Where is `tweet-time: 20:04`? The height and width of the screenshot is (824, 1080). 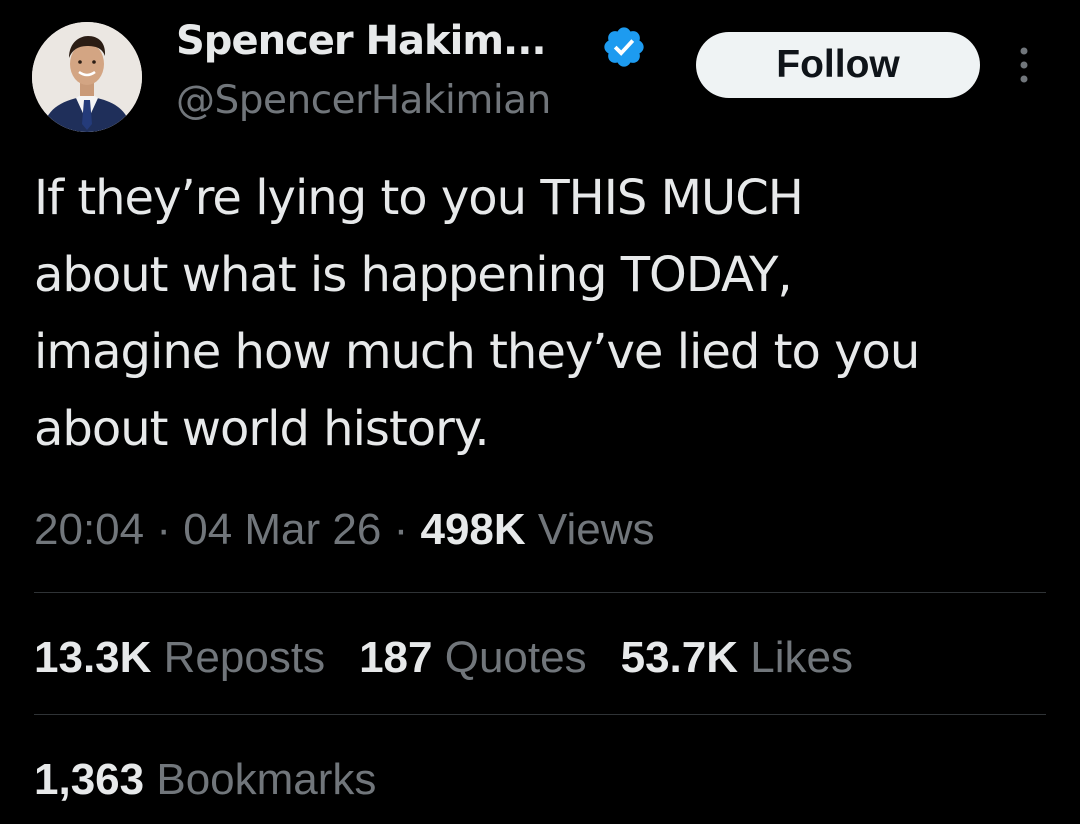 tweet-time: 20:04 is located at coordinates (89, 529).